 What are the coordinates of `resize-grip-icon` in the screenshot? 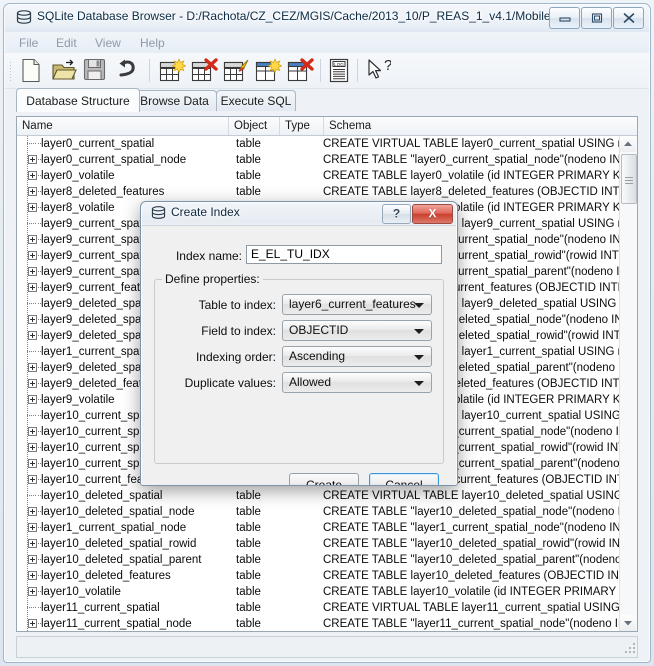 It's located at (630, 648).